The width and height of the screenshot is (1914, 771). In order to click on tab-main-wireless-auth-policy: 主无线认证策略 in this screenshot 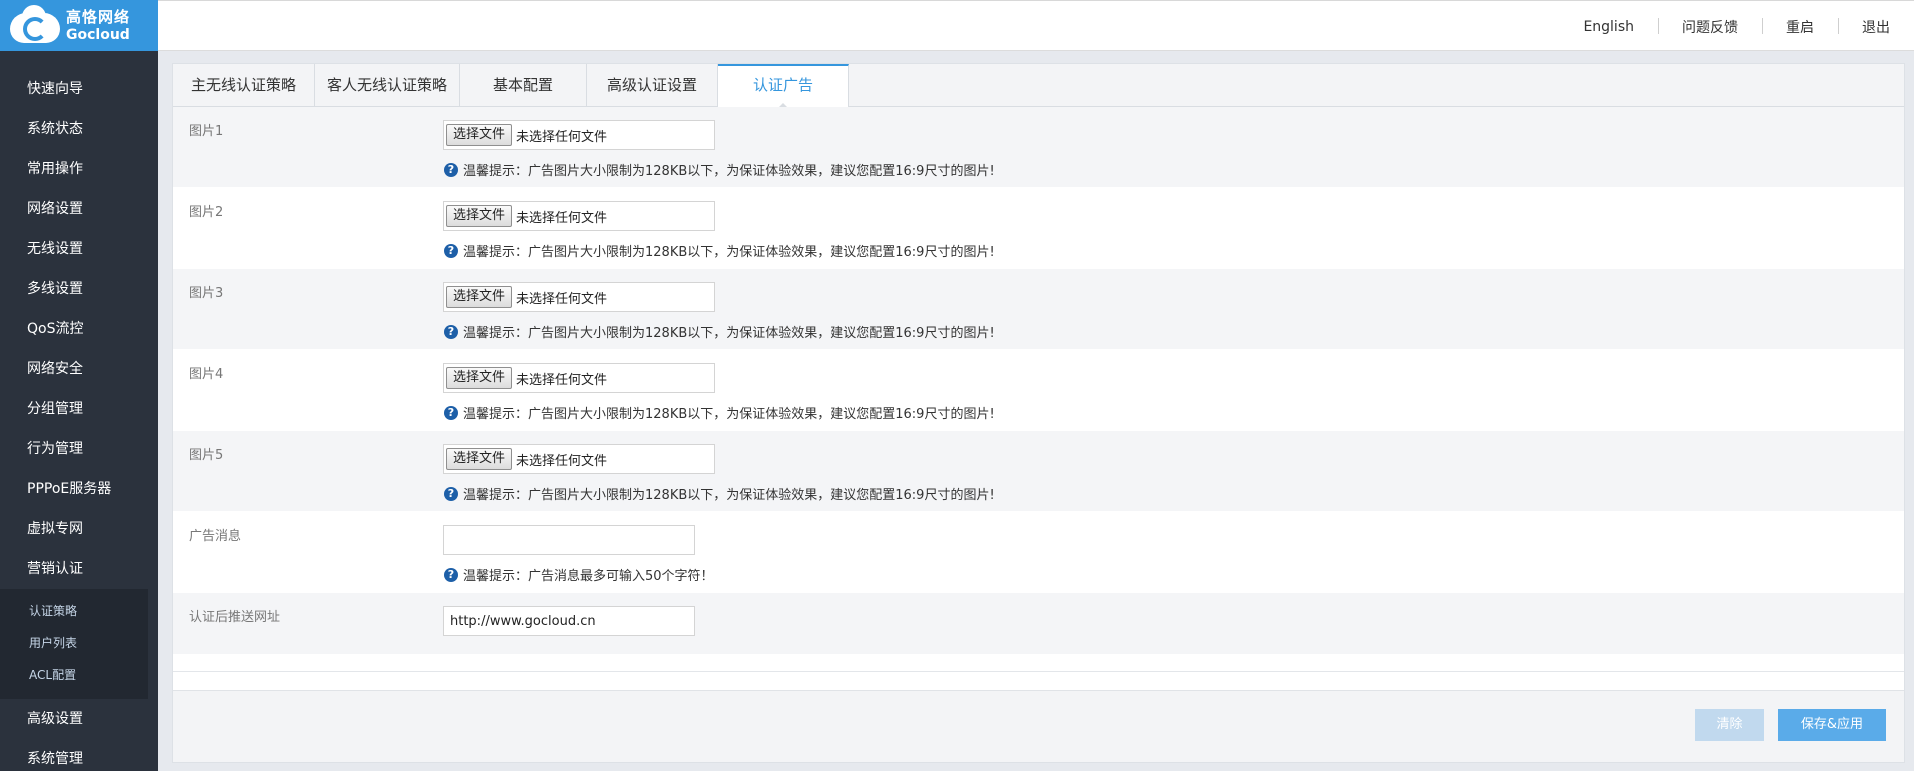, I will do `click(244, 85)`.